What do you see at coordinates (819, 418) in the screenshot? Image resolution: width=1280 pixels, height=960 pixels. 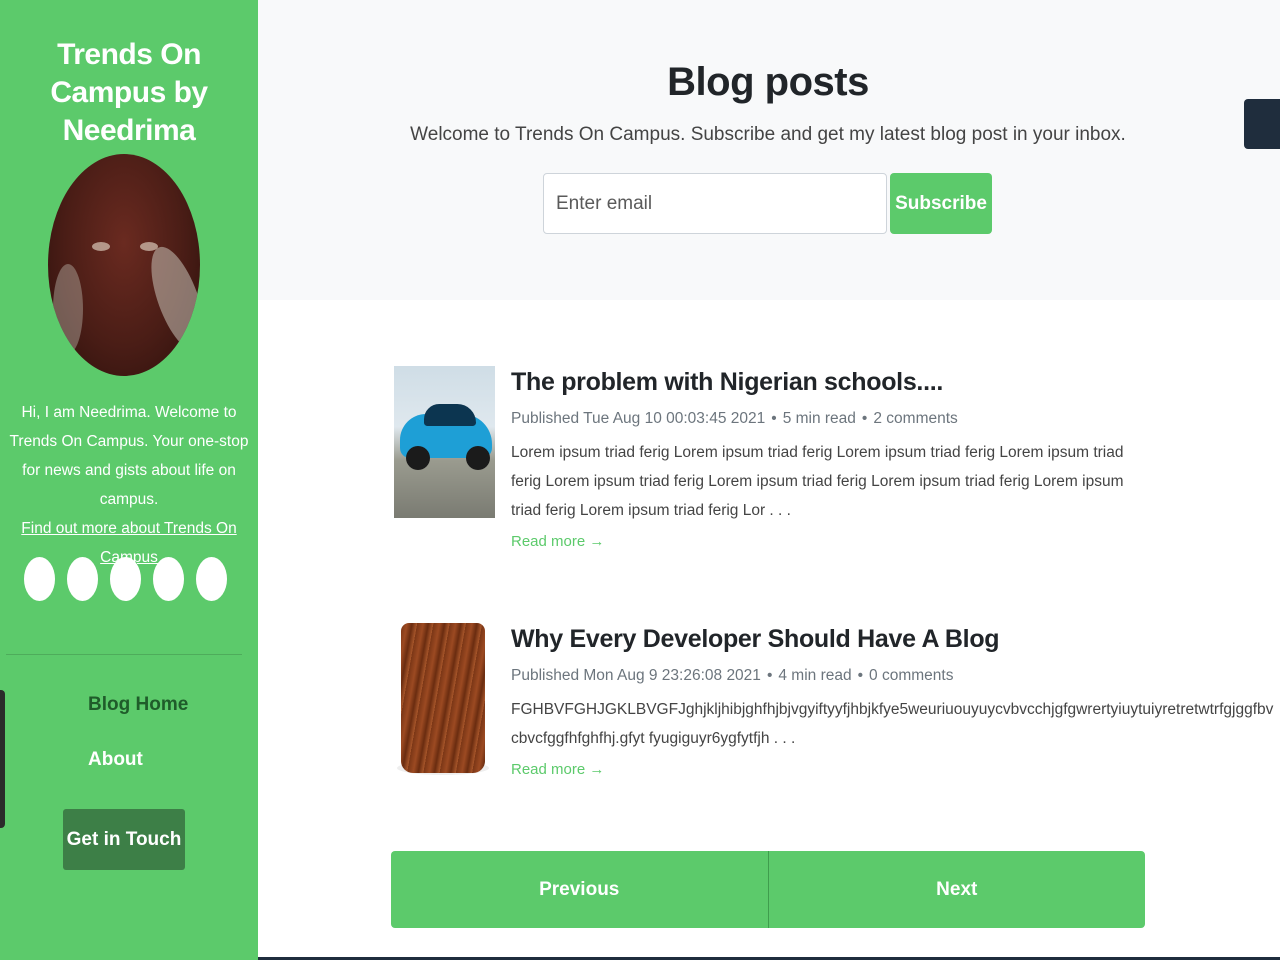 I see `post-read-time: 5 min read` at bounding box center [819, 418].